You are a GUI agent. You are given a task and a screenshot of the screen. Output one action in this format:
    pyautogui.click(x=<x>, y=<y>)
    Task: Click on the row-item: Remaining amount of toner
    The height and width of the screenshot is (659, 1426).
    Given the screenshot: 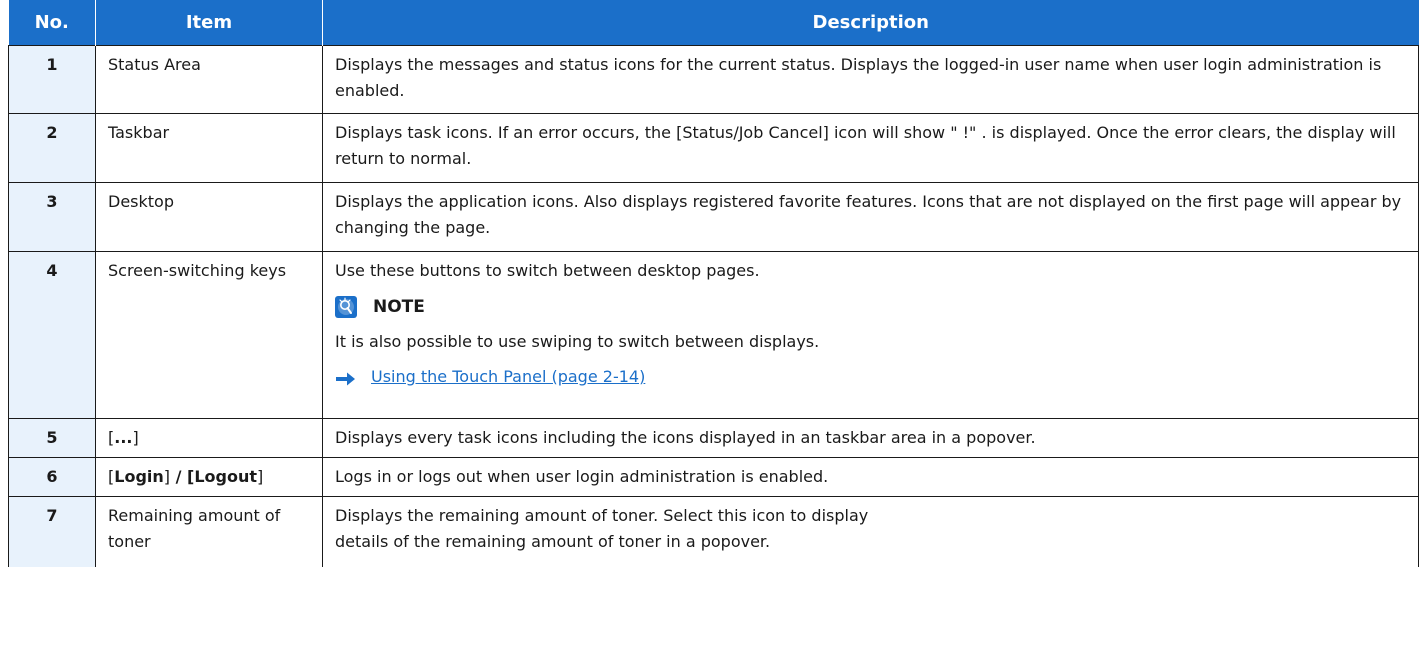 What is the action you would take?
    pyautogui.click(x=209, y=531)
    